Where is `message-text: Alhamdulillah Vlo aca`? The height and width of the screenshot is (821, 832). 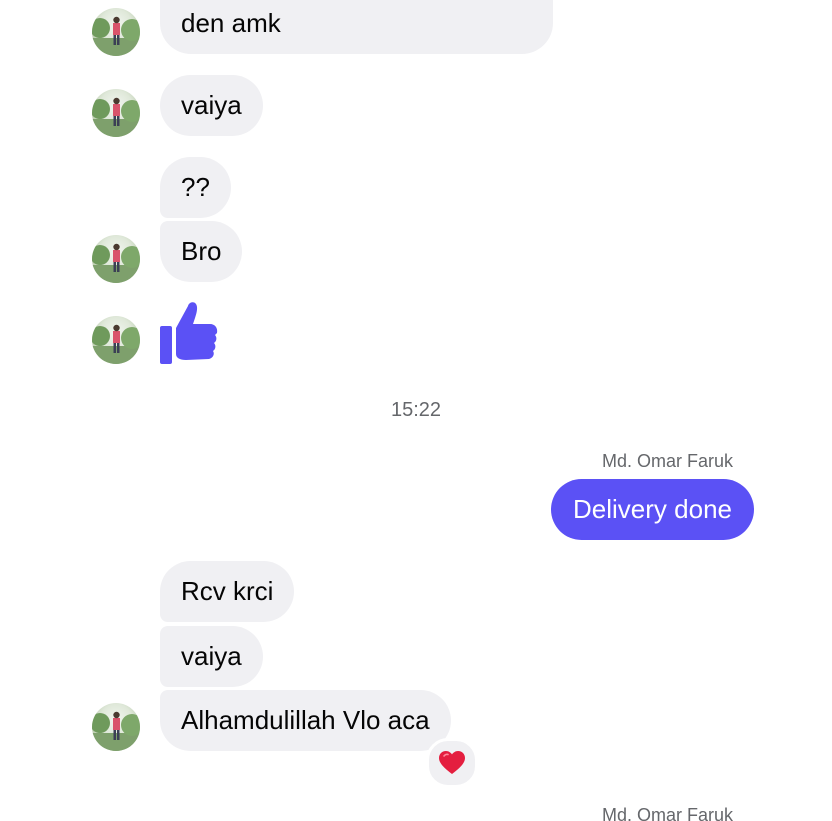 message-text: Alhamdulillah Vlo aca is located at coordinates (305, 720).